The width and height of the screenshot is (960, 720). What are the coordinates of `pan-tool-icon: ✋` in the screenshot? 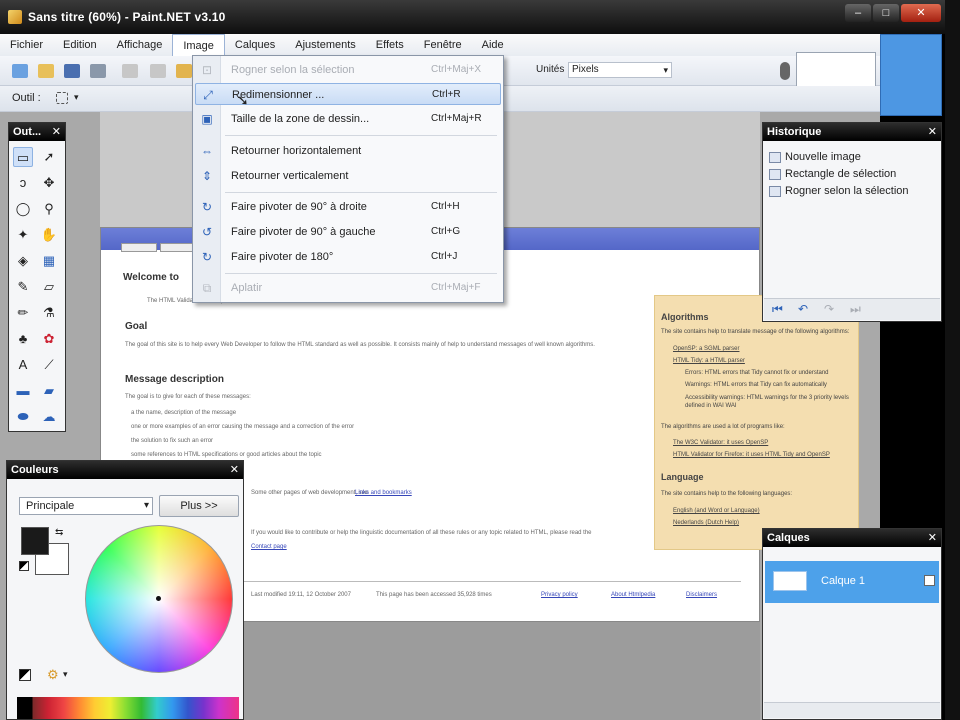 It's located at (49, 235).